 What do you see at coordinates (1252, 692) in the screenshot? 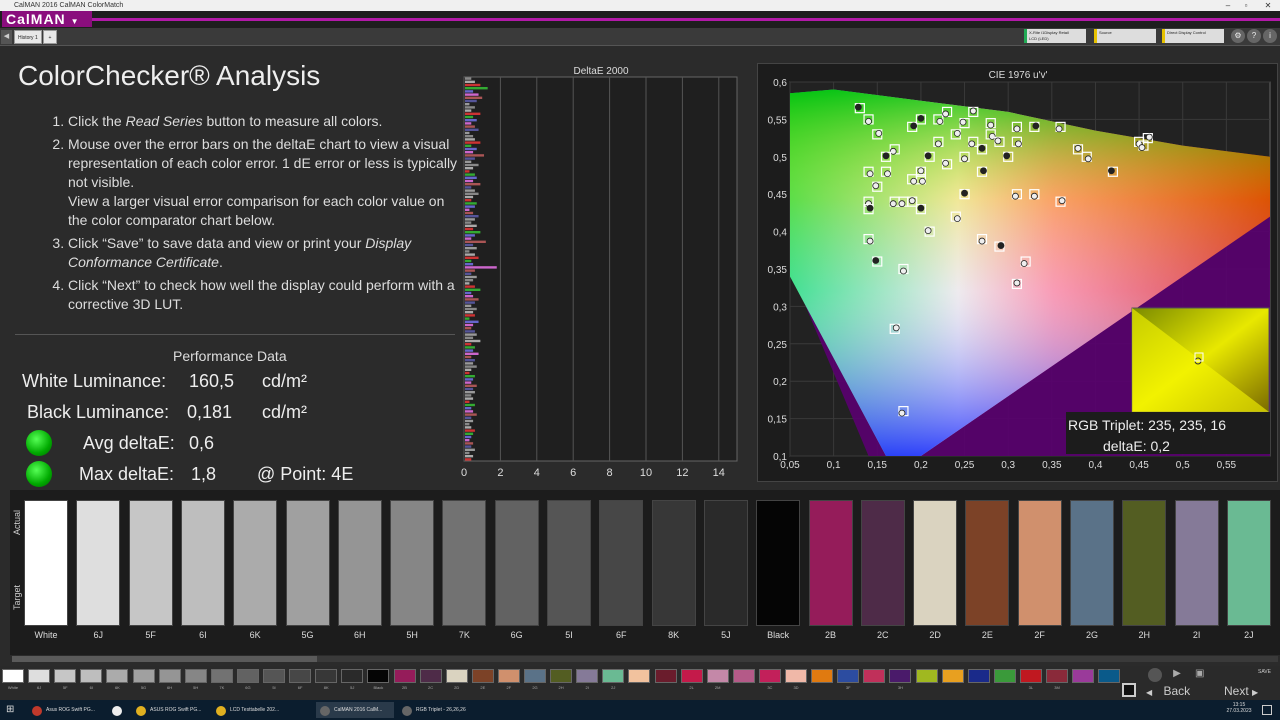
I see `next-button: Next ▶` at bounding box center [1252, 692].